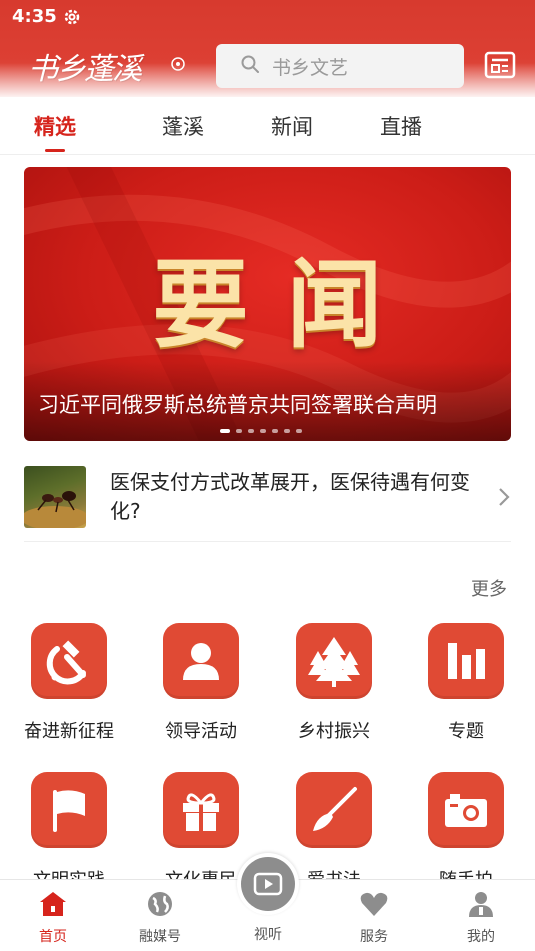 Image resolution: width=535 pixels, height=951 pixels. I want to click on video-icon, so click(268, 884).